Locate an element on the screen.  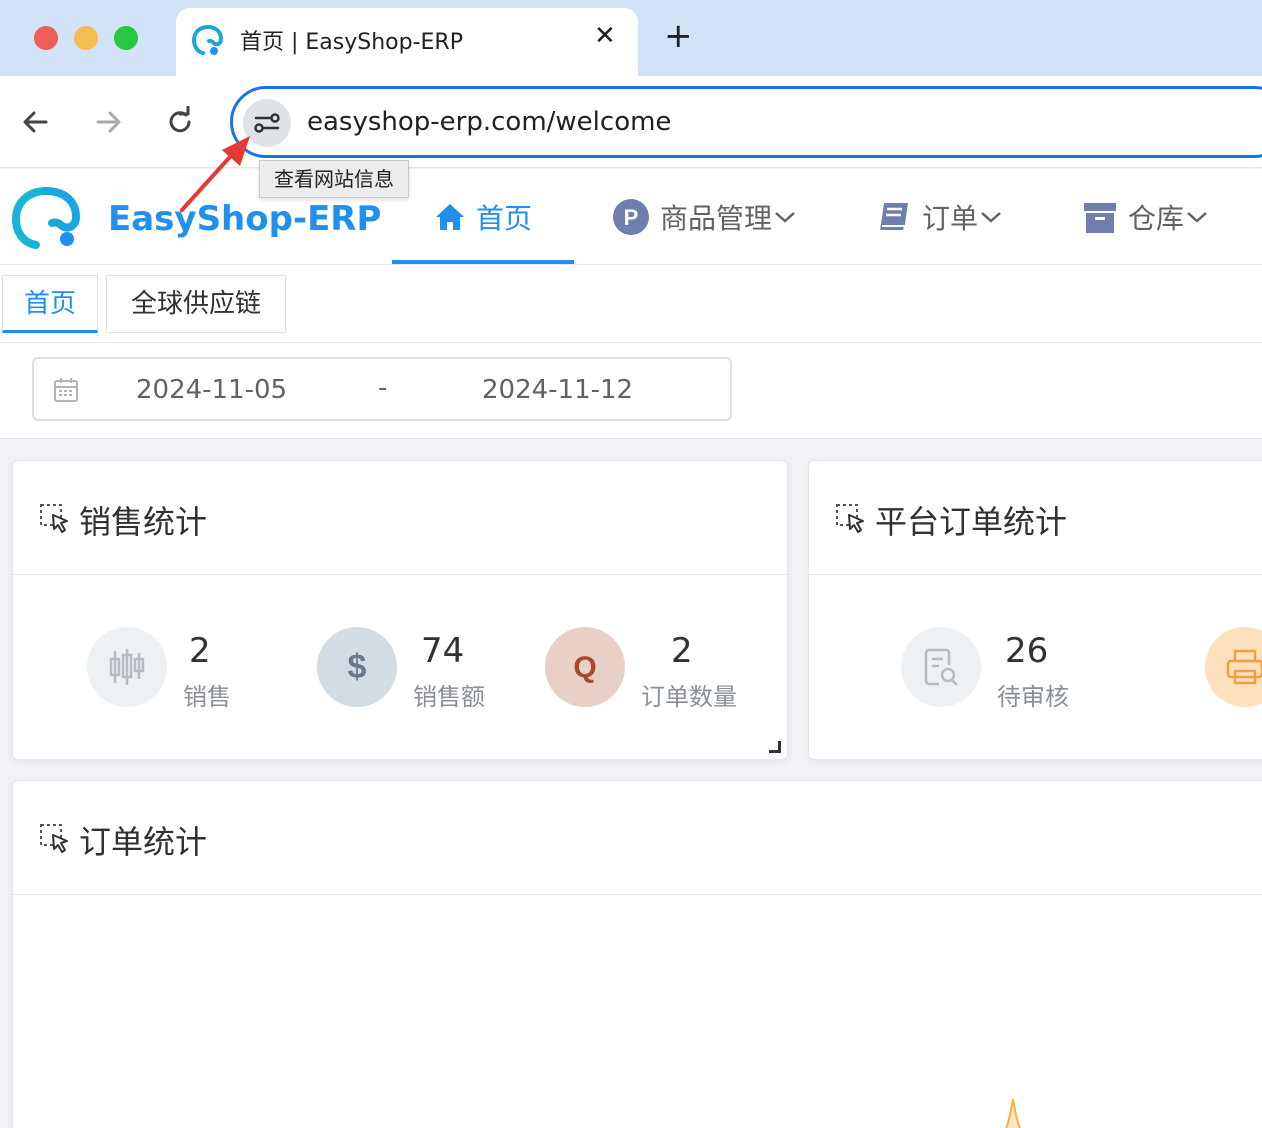
menu-item-products: P 商品管理 is located at coordinates (704, 217).